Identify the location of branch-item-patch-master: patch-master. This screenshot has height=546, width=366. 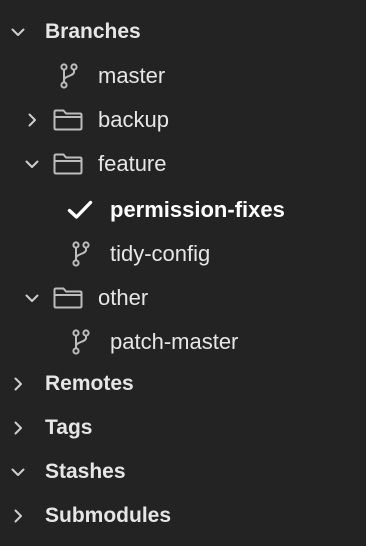
(183, 342).